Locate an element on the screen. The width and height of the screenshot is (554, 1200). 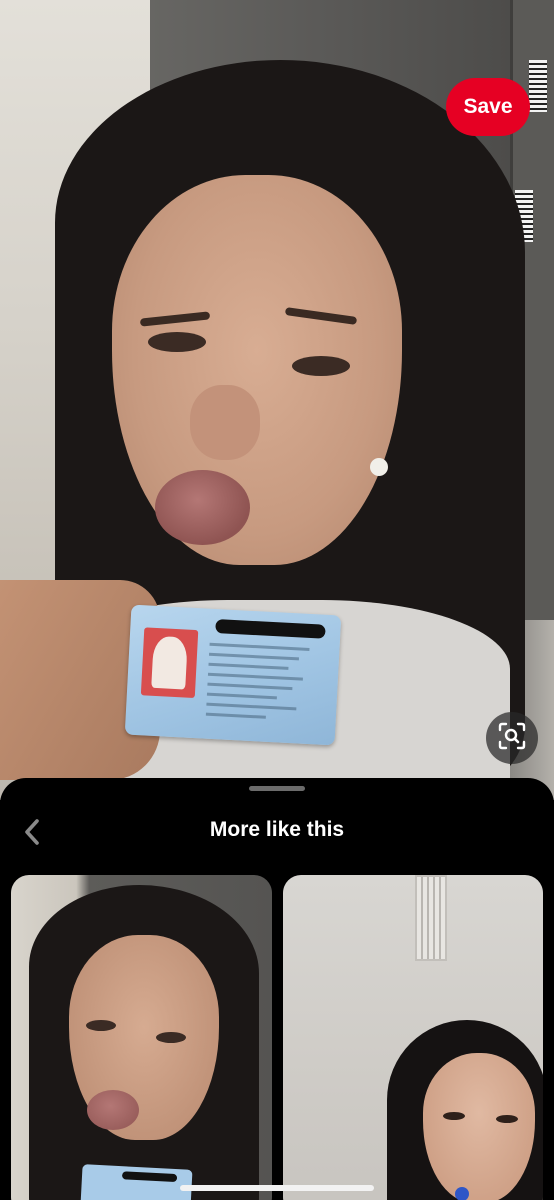
visual-search-button is located at coordinates (512, 738).